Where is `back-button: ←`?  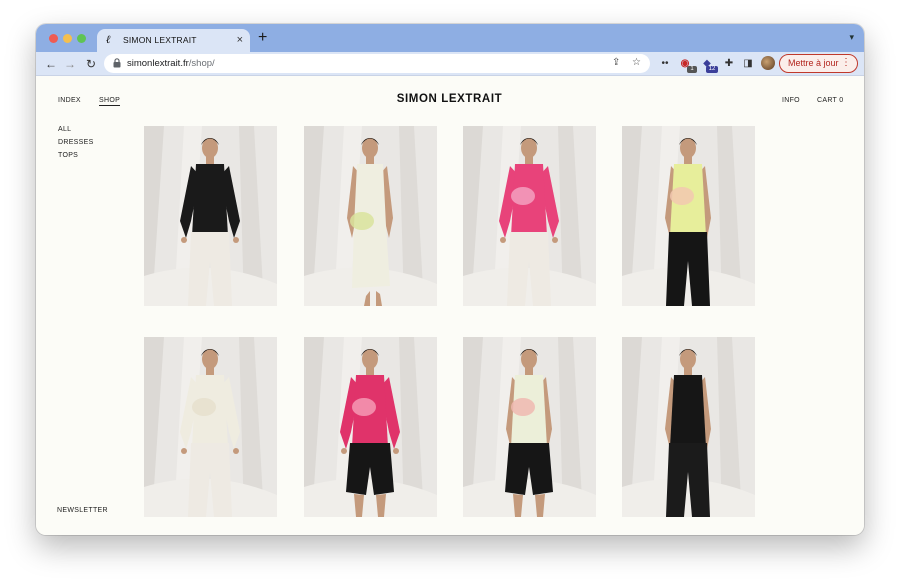 back-button: ← is located at coordinates (51, 64).